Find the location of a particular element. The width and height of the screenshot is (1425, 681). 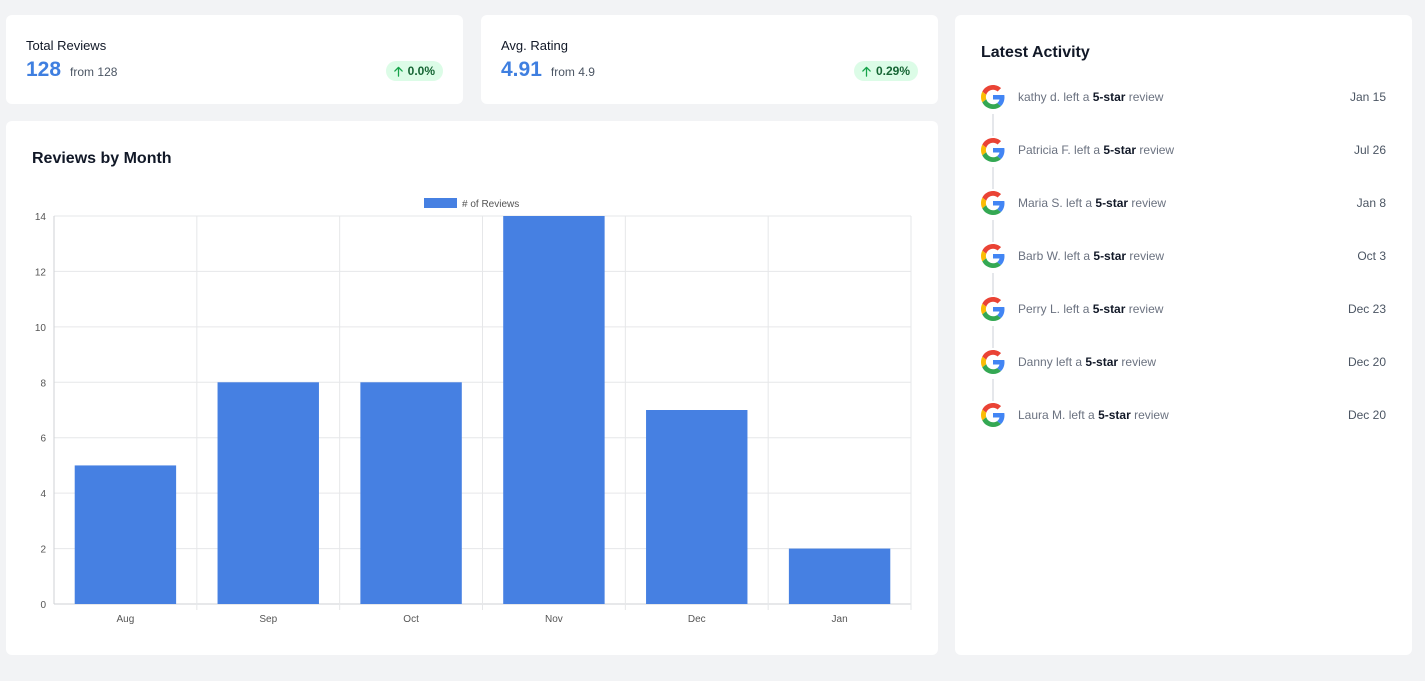

activity-text: kathy d. left a 5-star review is located at coordinates (1090, 97).